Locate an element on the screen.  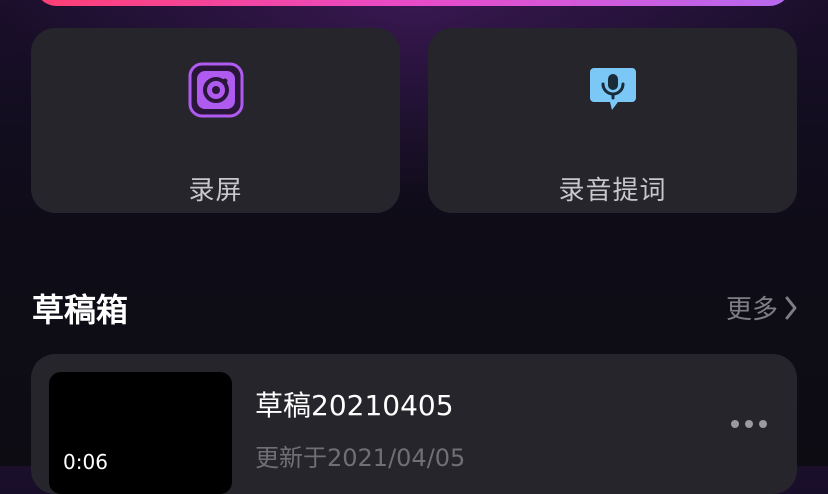
voice-prompter-label: 录音提词 is located at coordinates (612, 191).